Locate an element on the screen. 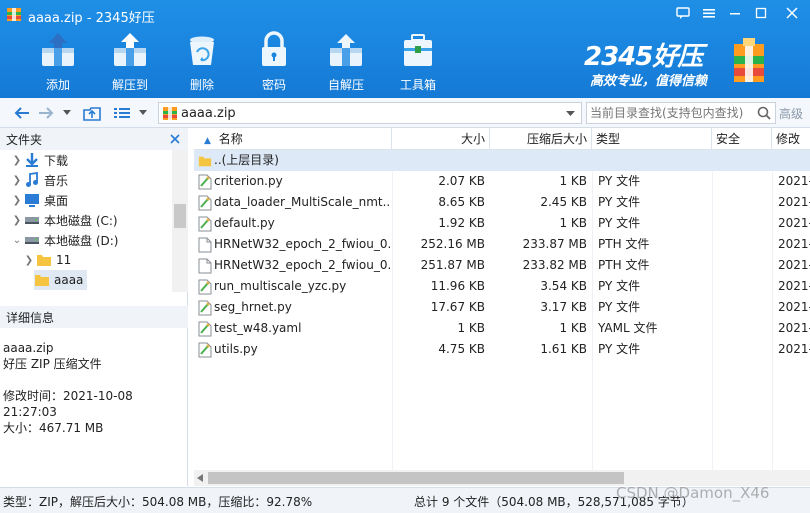 Image resolution: width=810 pixels, height=513 pixels. horizontal-scrollbar-thumb is located at coordinates (416, 478).